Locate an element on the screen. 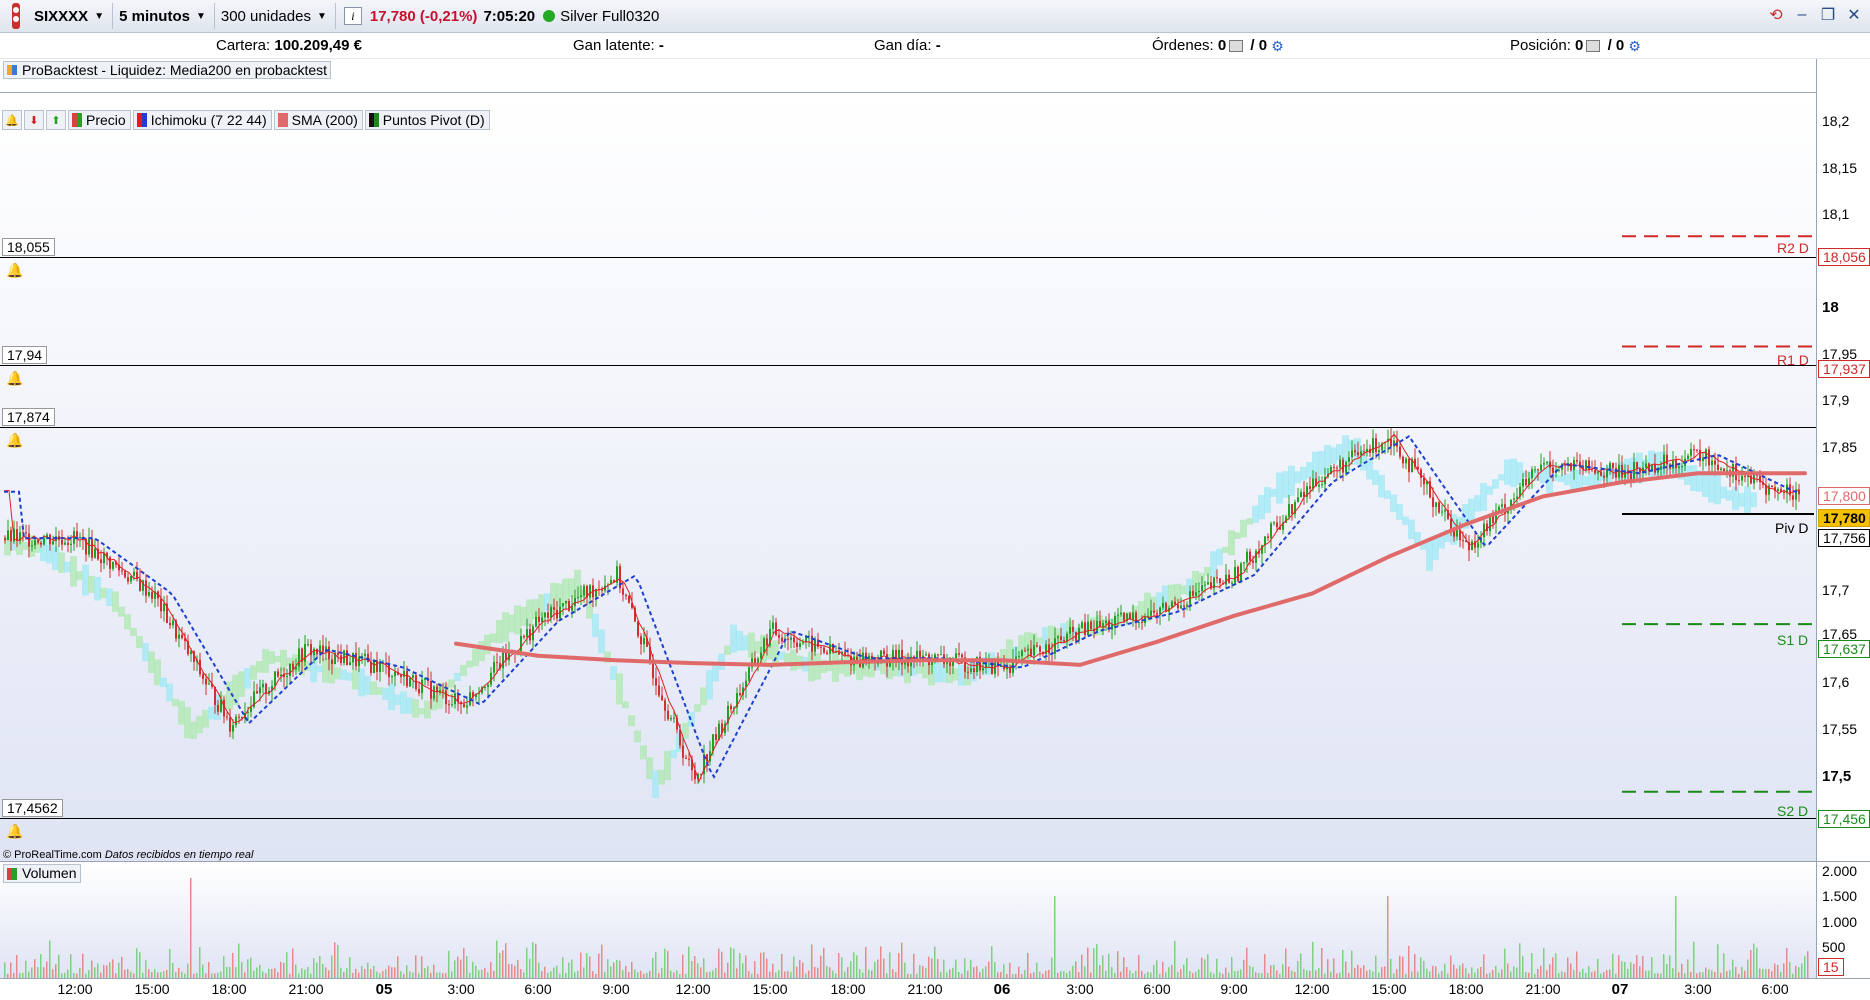  legend-precio: Precio is located at coordinates (99, 120).